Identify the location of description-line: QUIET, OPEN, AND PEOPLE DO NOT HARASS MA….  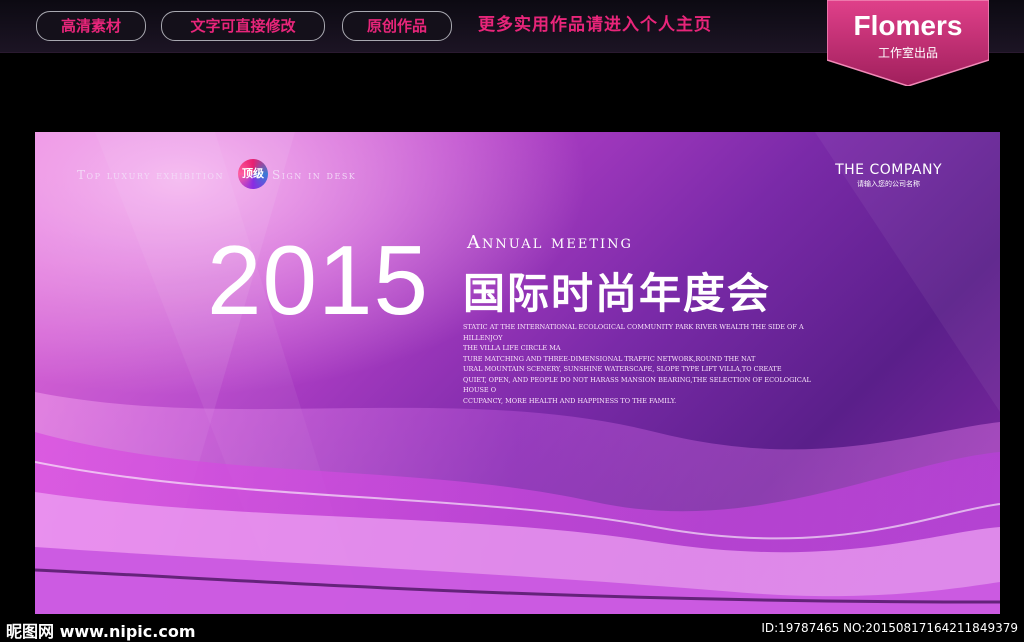
(637, 385).